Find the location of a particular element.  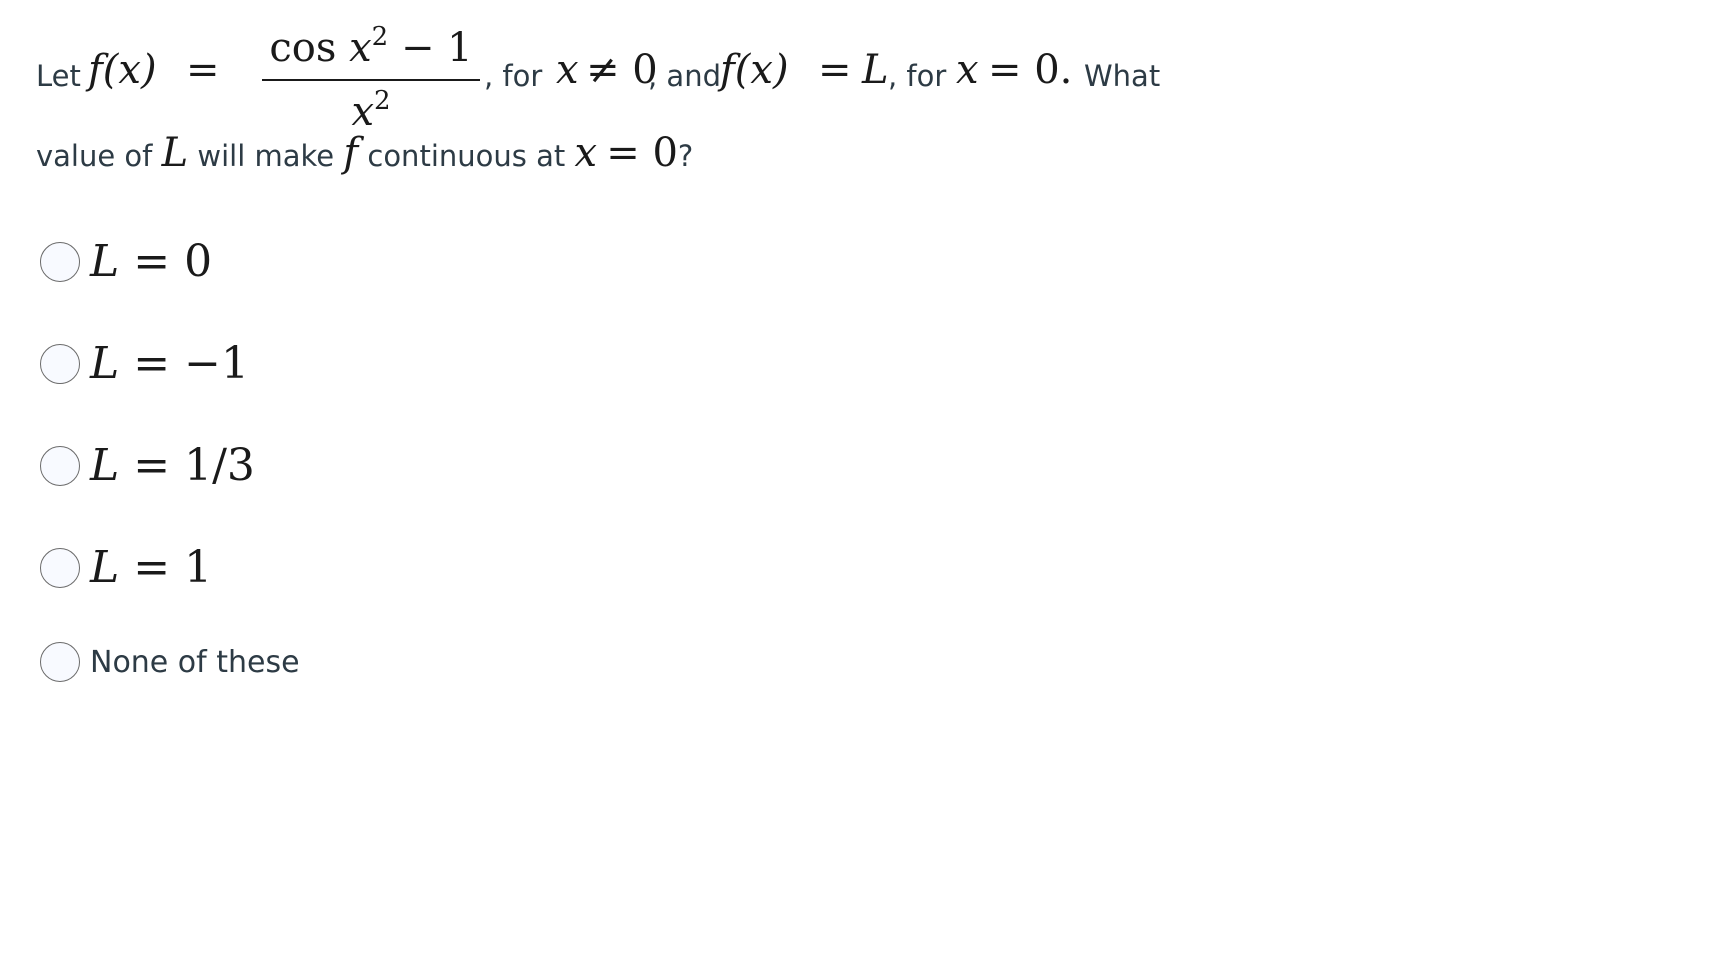

math-value: = 0 is located at coordinates (173, 261).